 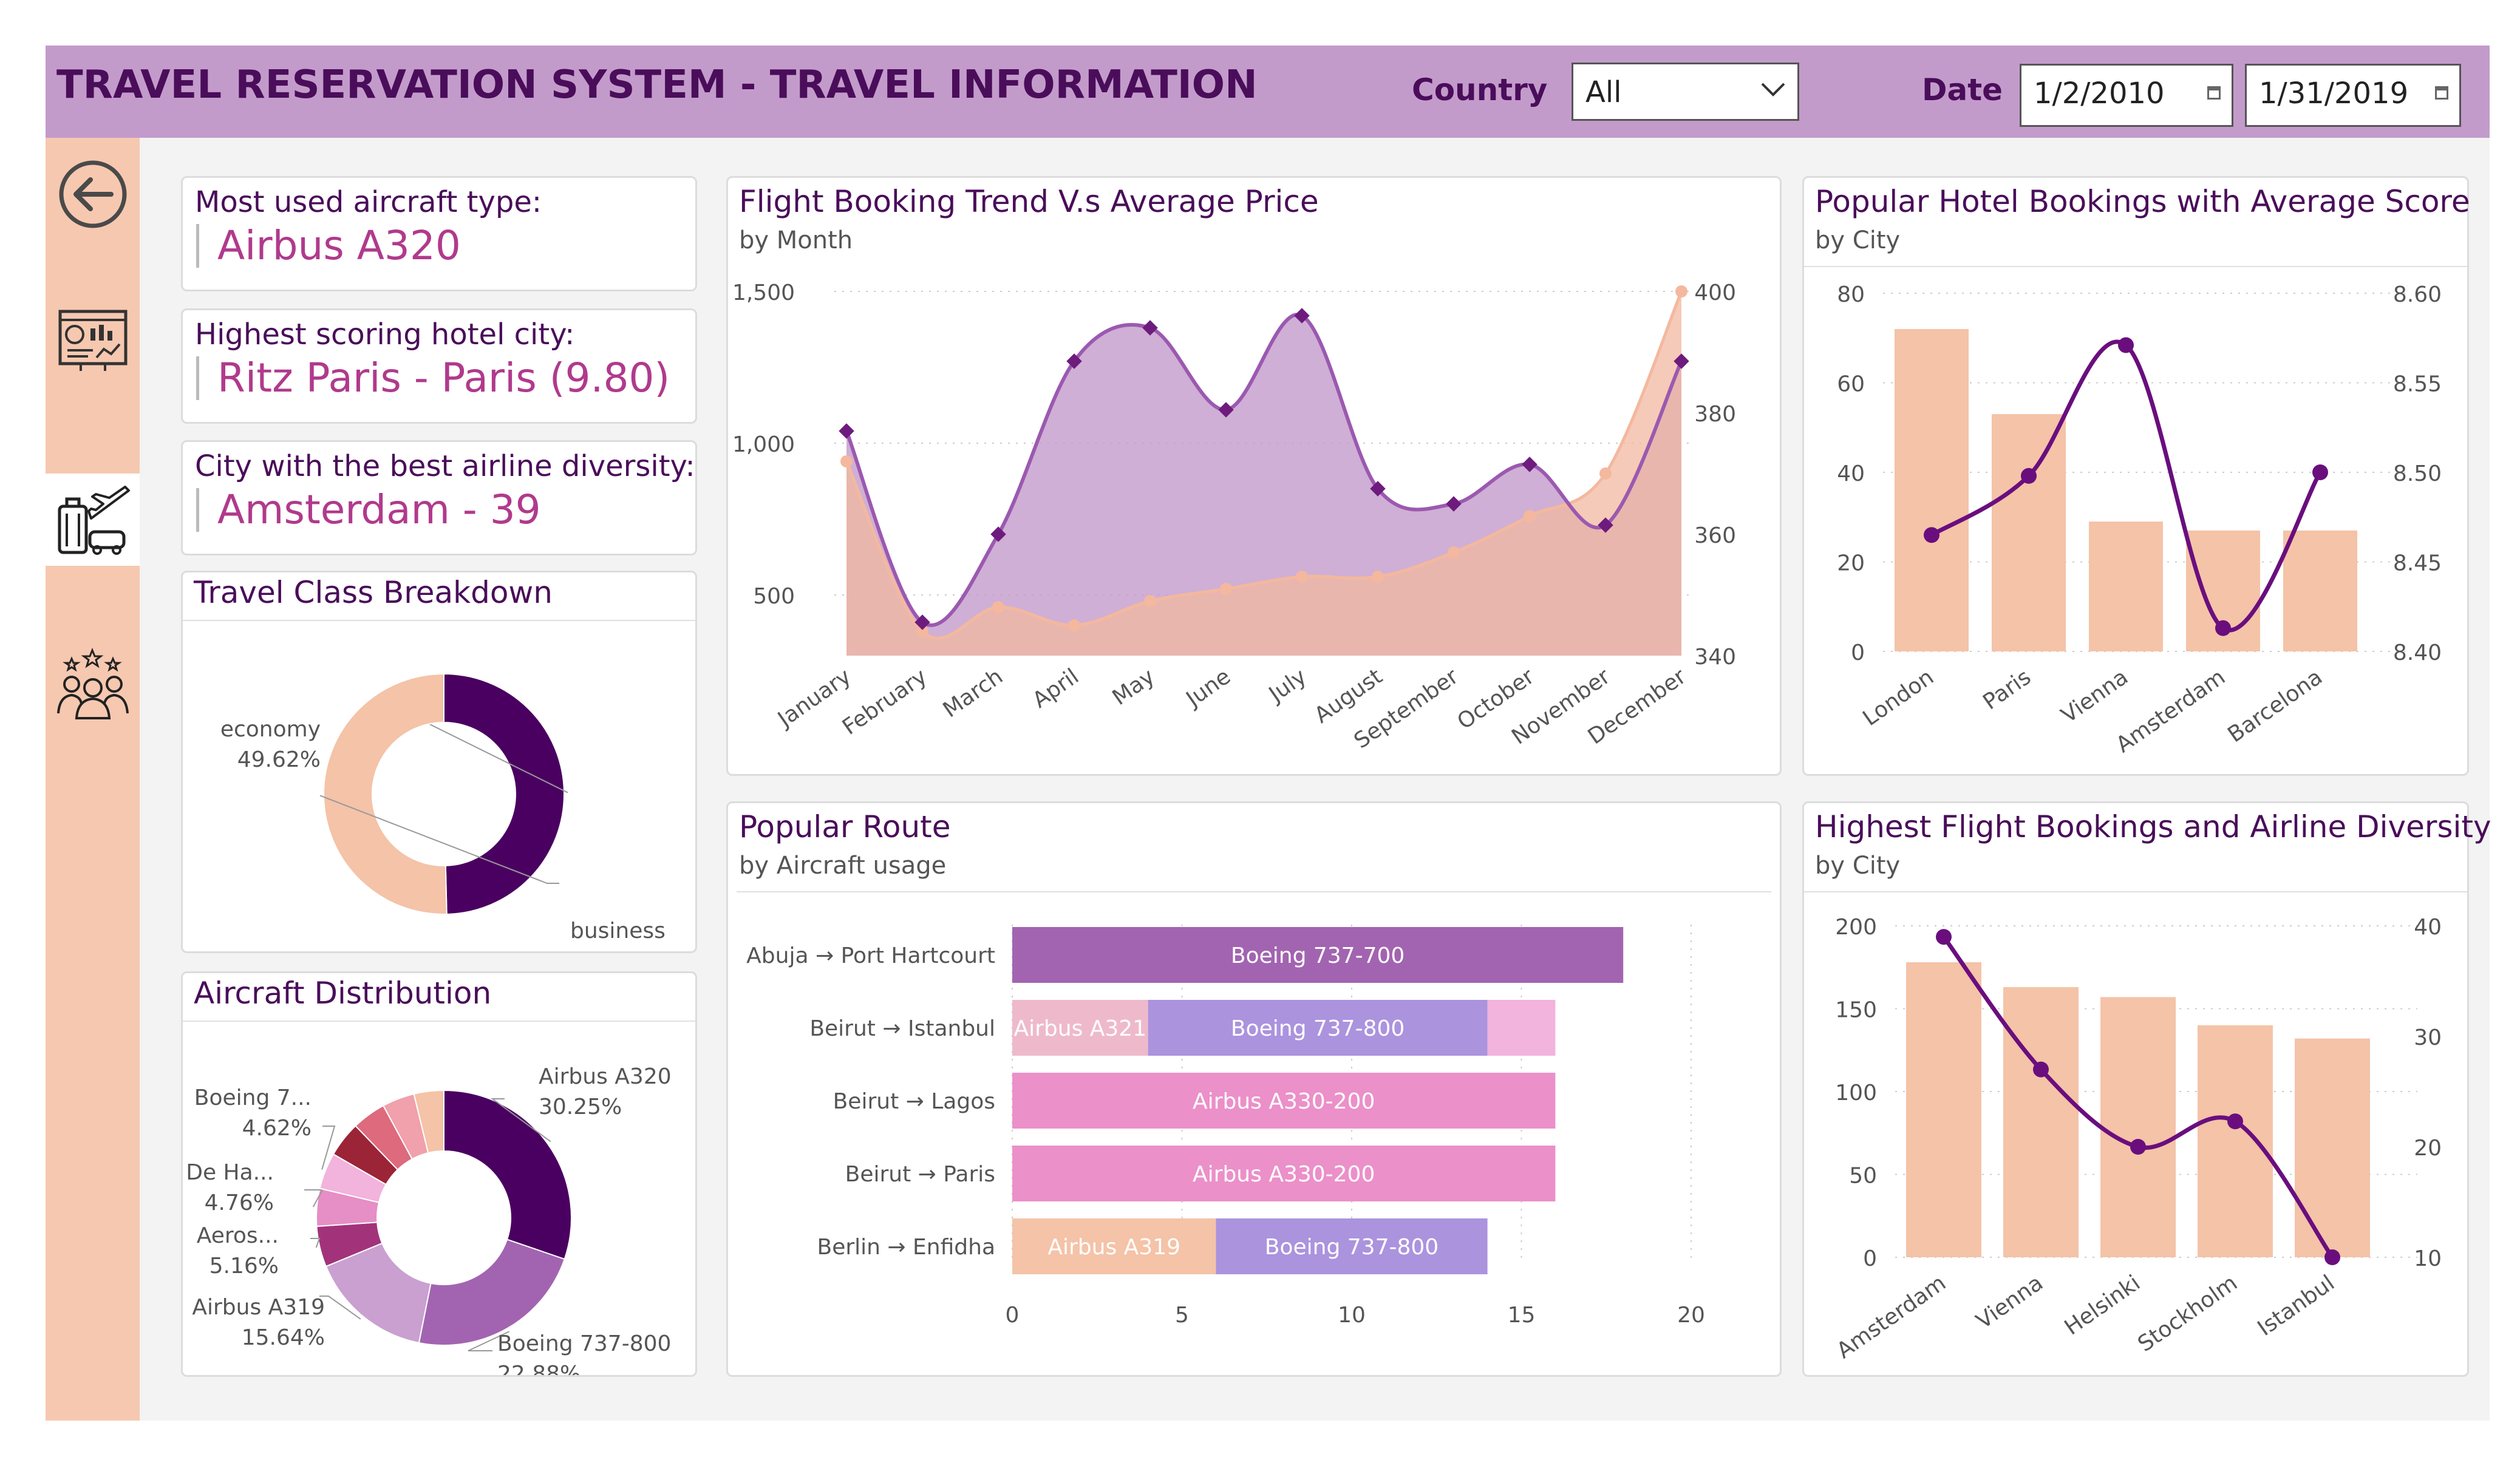 I want to click on y-left-tick-label: 20, so click(x=1851, y=563).